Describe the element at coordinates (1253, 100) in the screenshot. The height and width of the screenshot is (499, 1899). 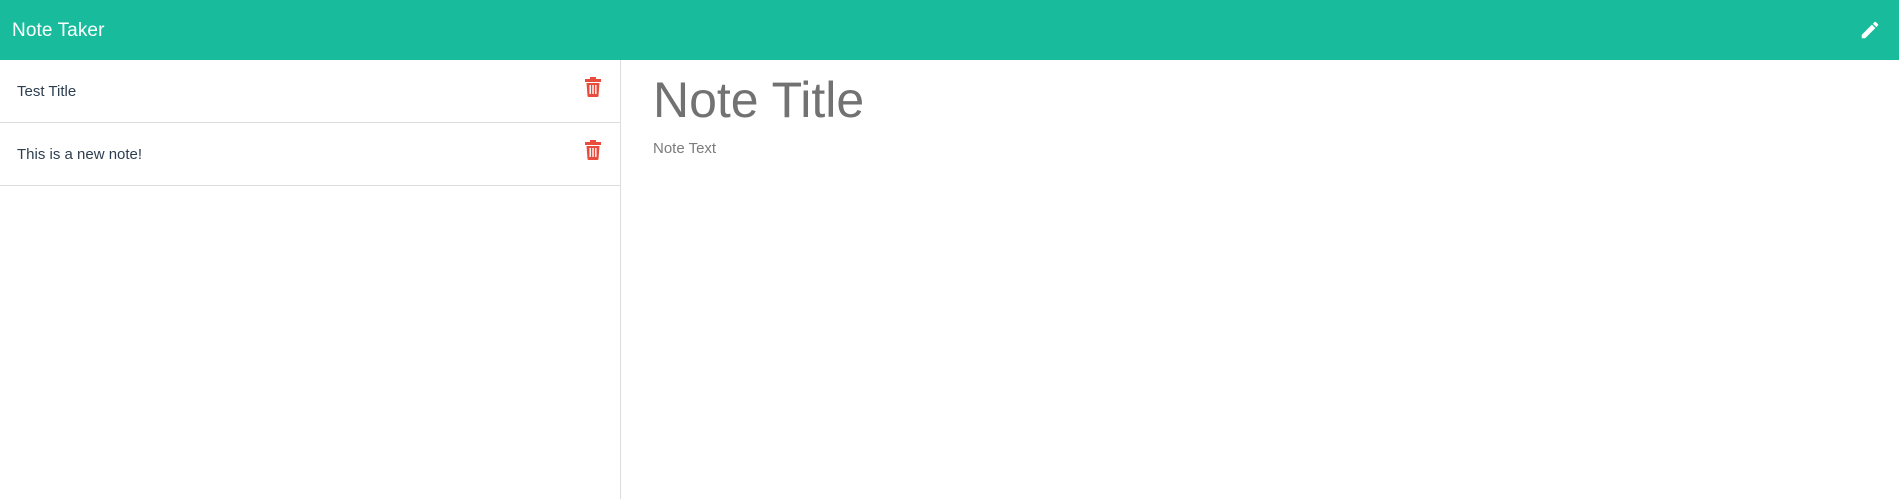
I see `note-title-input` at that location.